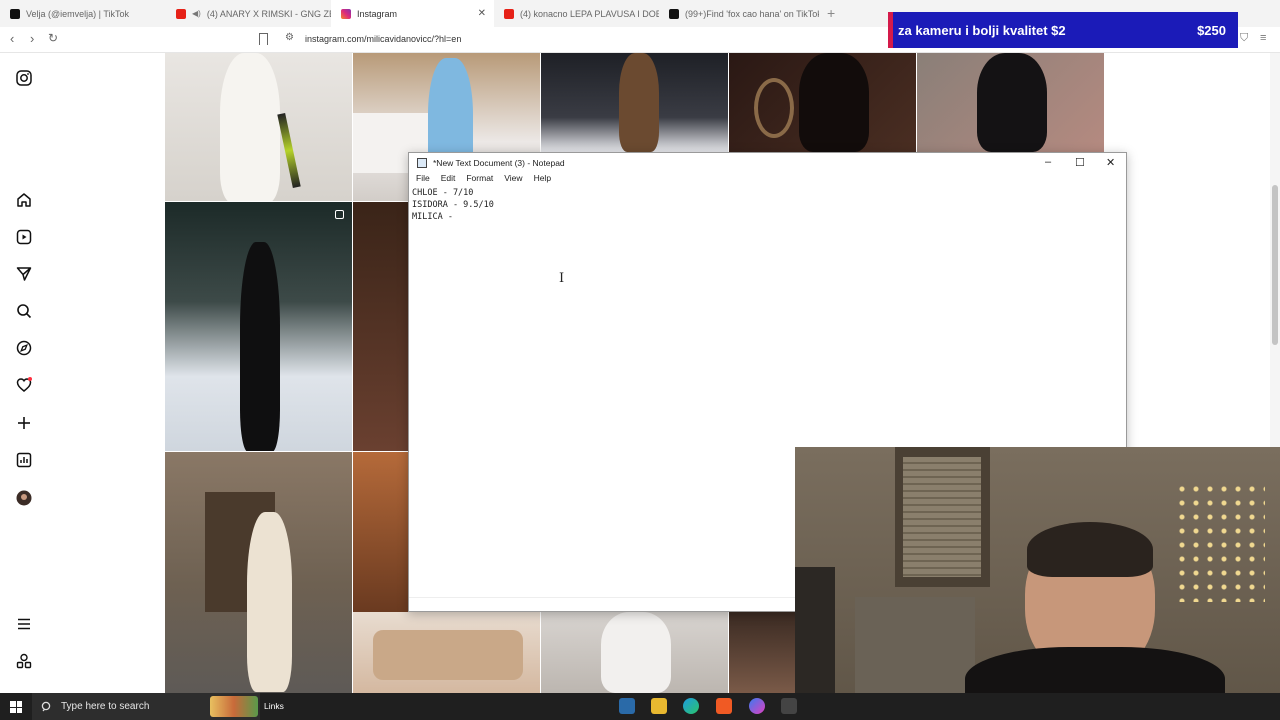 The image size is (1280, 720). I want to click on banner-text: za kameru i bolji kvalitet $2, so click(982, 30).